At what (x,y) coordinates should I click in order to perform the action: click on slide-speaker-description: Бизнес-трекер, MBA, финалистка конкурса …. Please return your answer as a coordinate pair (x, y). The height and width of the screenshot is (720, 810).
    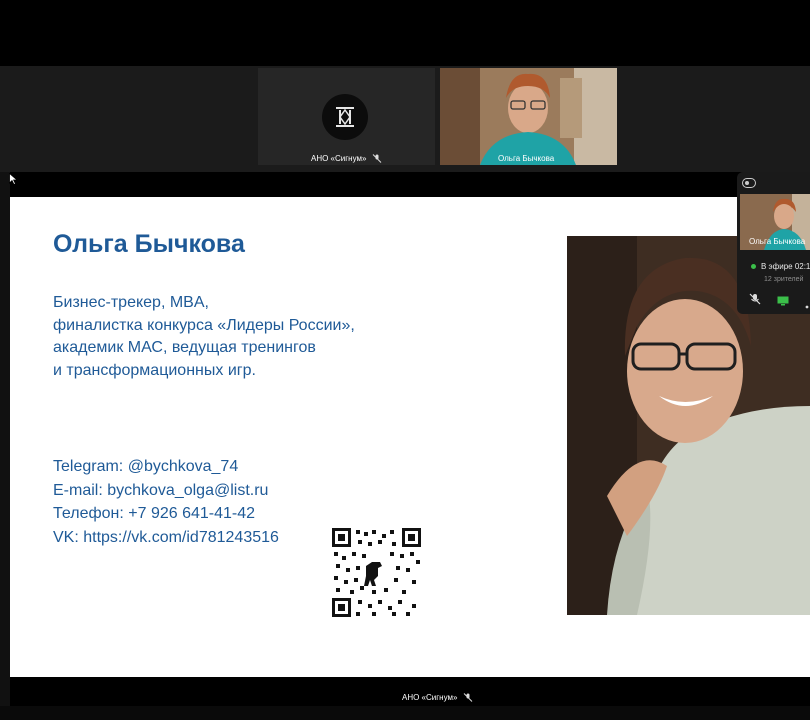
    Looking at the image, I should click on (204, 337).